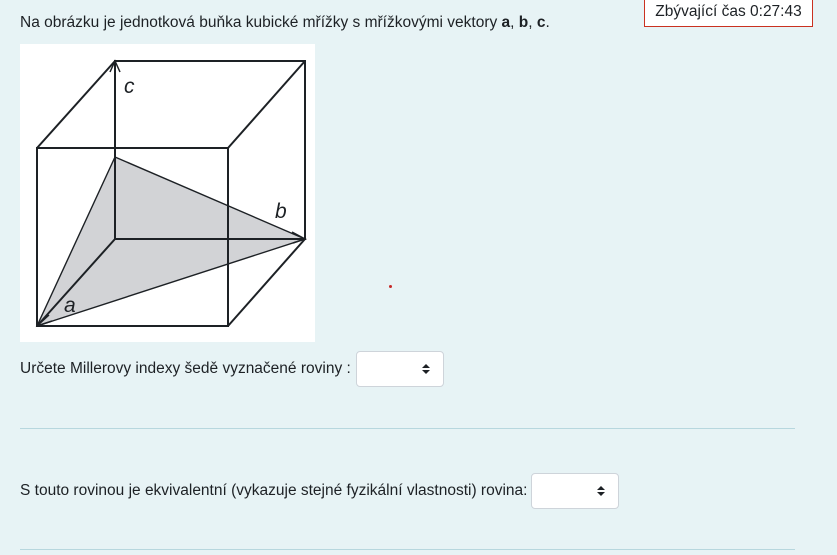 This screenshot has width=837, height=555. I want to click on marker-dot, so click(390, 286).